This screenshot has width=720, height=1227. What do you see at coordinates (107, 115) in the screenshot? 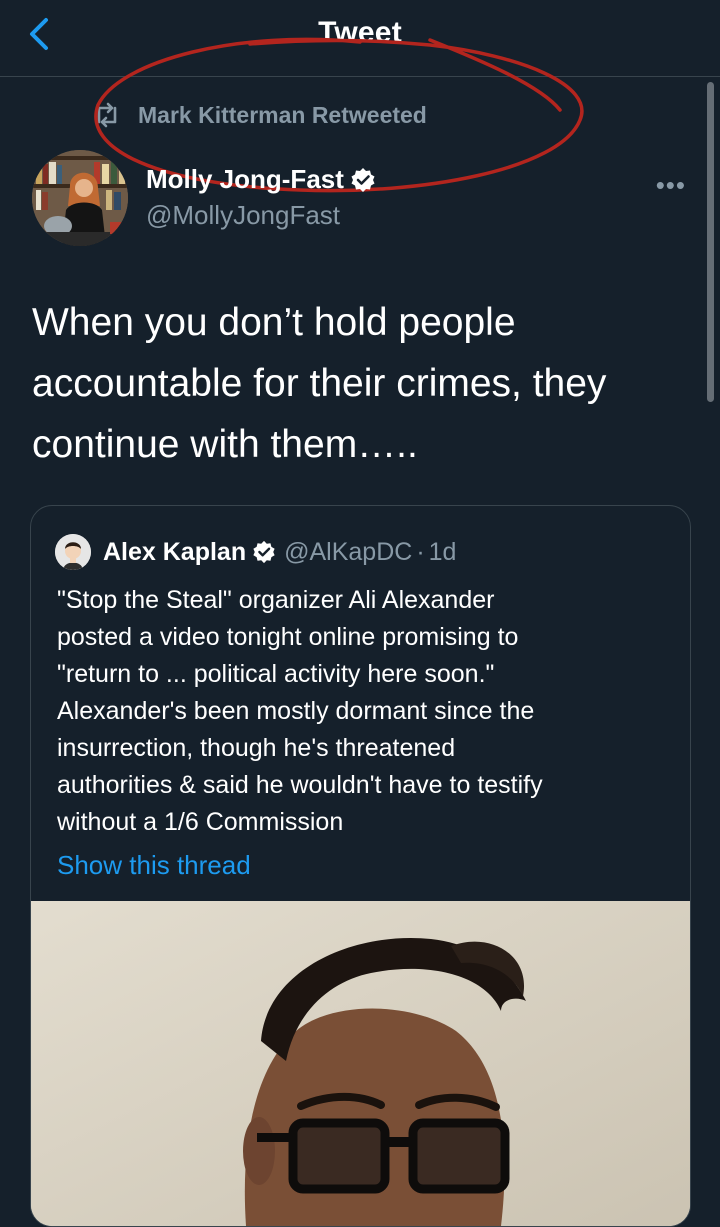
I see `retweet-icon` at bounding box center [107, 115].